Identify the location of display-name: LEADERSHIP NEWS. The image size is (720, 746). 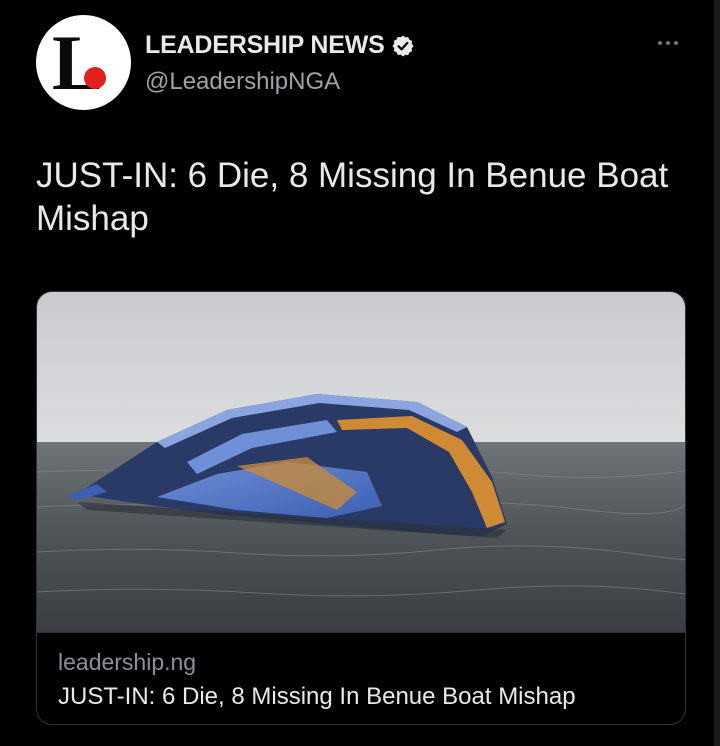
(265, 45).